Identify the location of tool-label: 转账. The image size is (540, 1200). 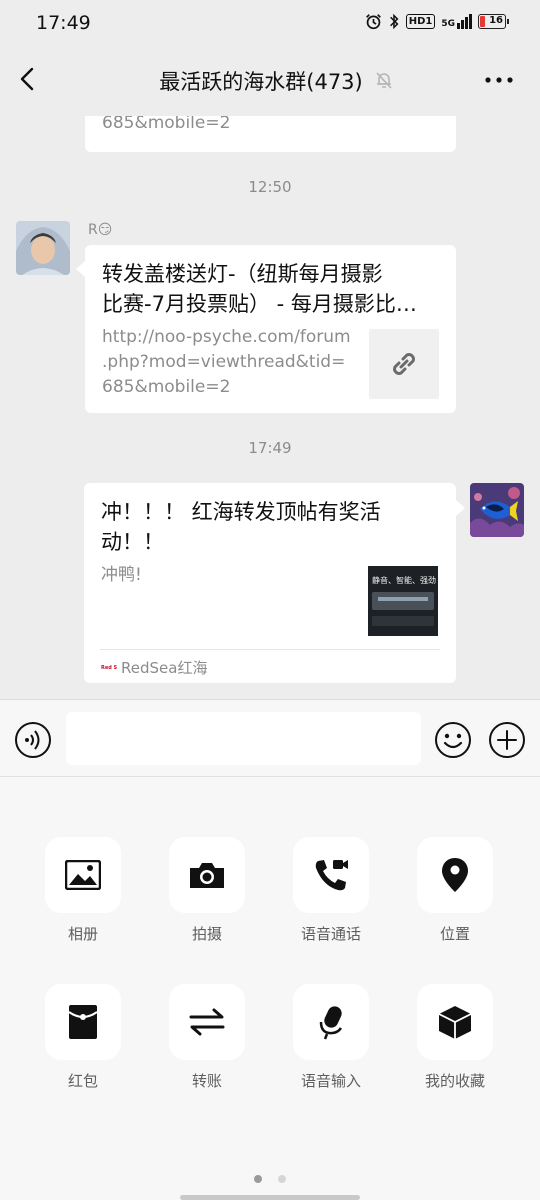
(206, 1081).